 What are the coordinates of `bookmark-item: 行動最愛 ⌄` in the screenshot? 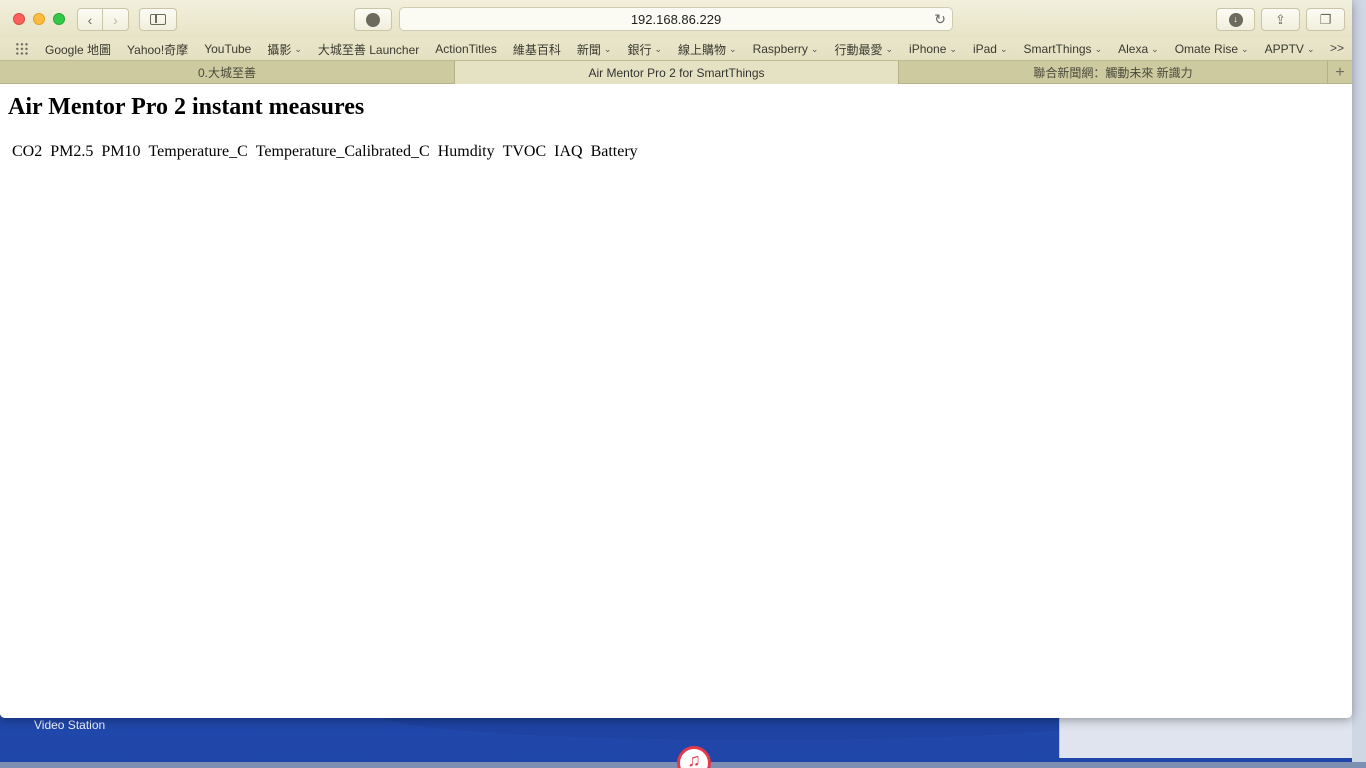 It's located at (863, 49).